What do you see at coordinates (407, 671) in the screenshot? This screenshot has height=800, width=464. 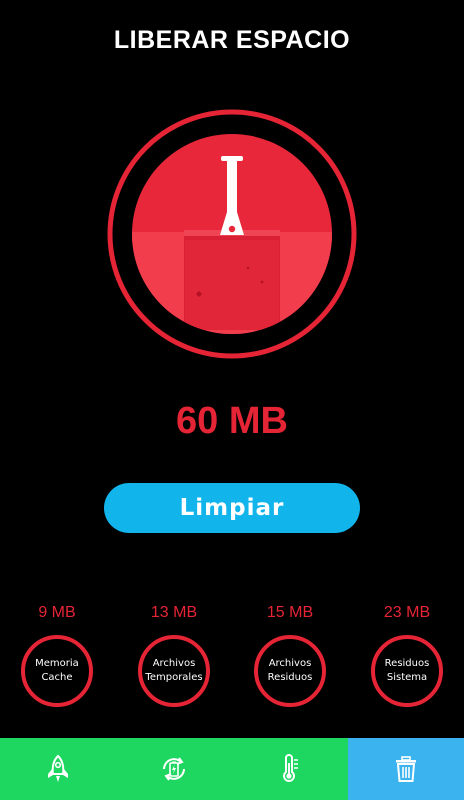 I see `category-ring: Residuos Sistema` at bounding box center [407, 671].